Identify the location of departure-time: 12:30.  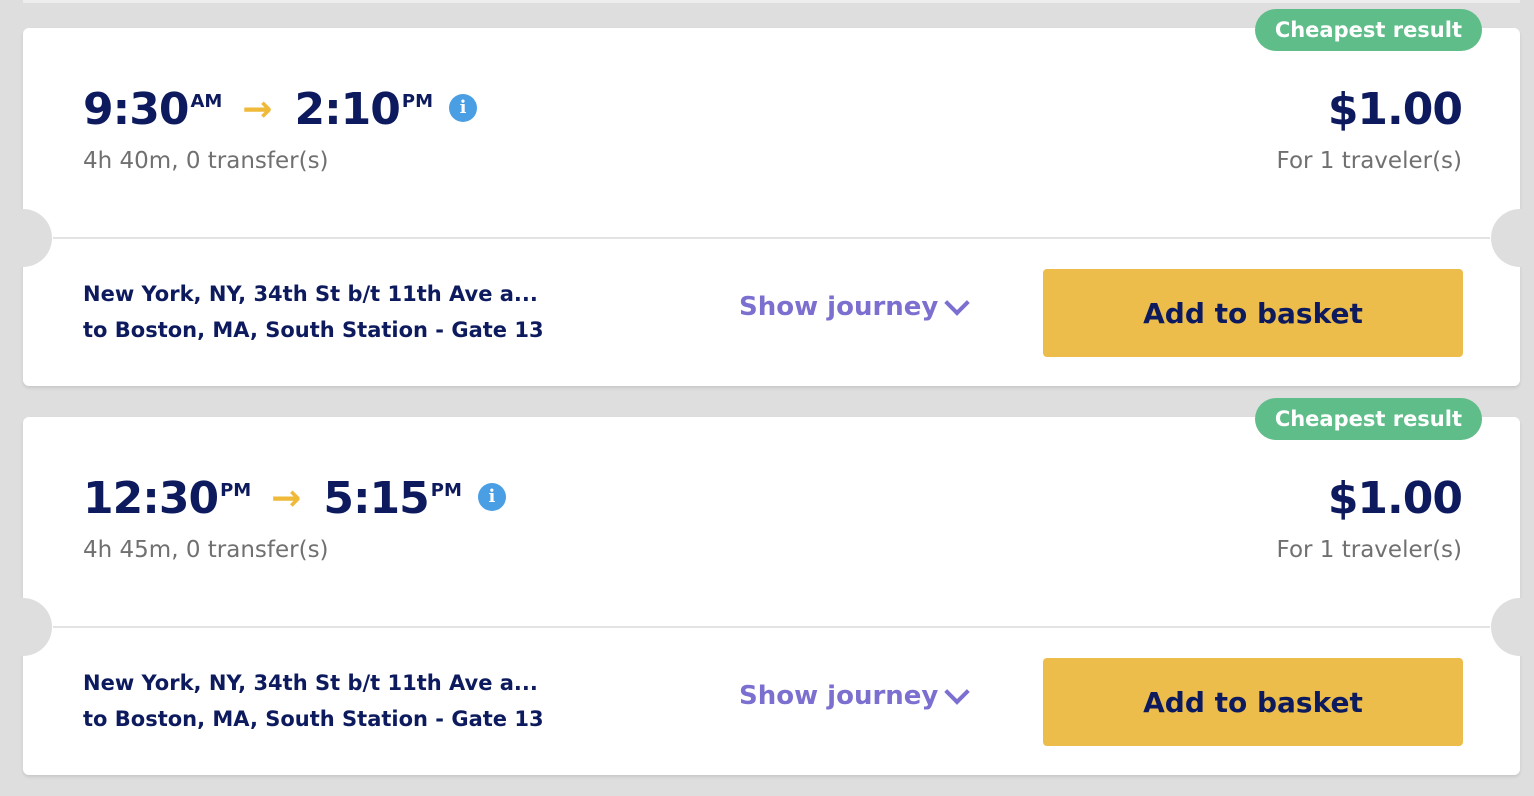
(151, 498).